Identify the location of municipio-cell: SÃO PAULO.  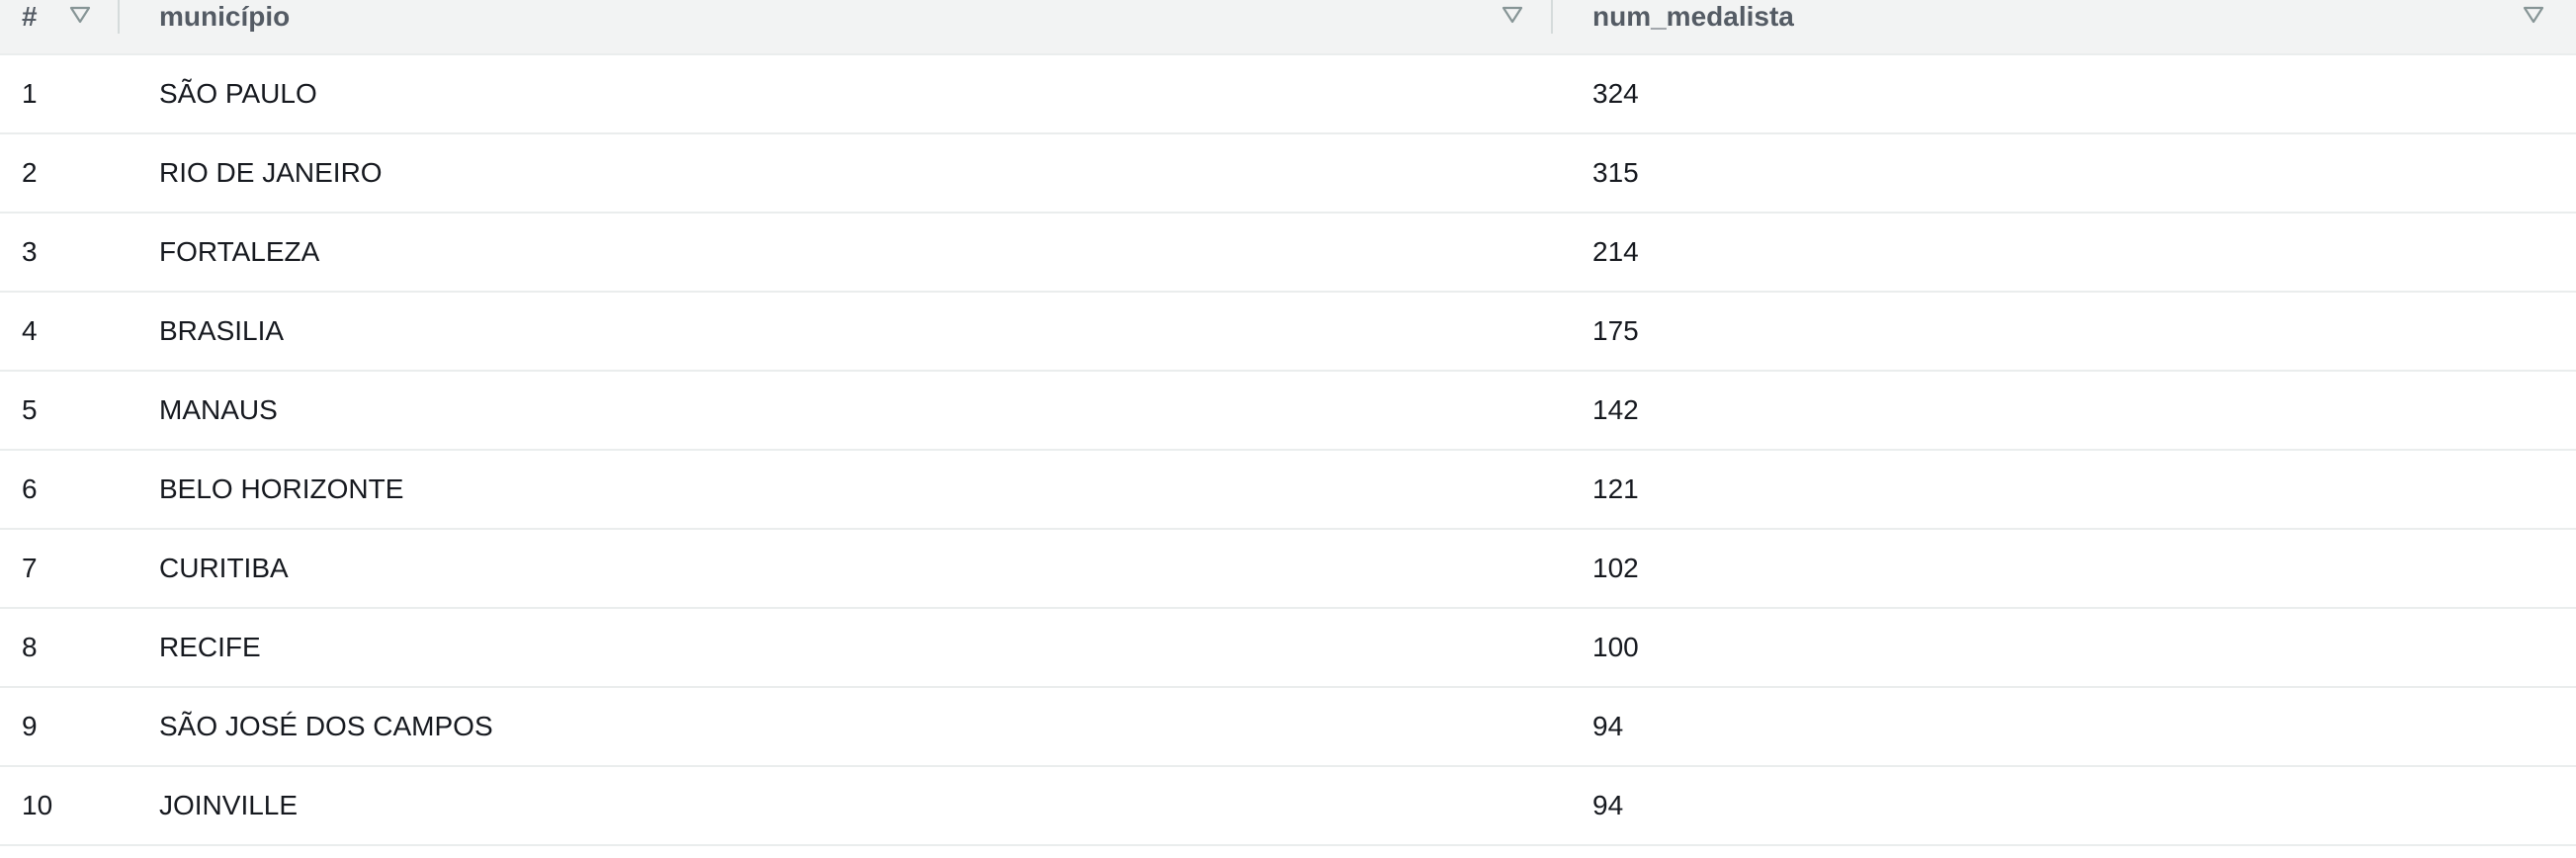
(836, 94).